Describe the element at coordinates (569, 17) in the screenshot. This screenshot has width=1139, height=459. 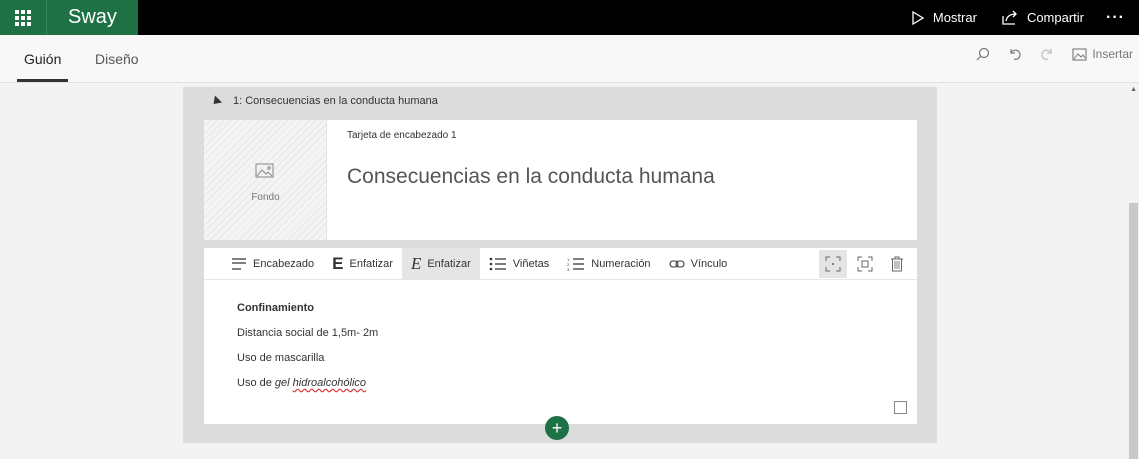
I see `top-bar: Sway Mostrar Compartir ···` at that location.